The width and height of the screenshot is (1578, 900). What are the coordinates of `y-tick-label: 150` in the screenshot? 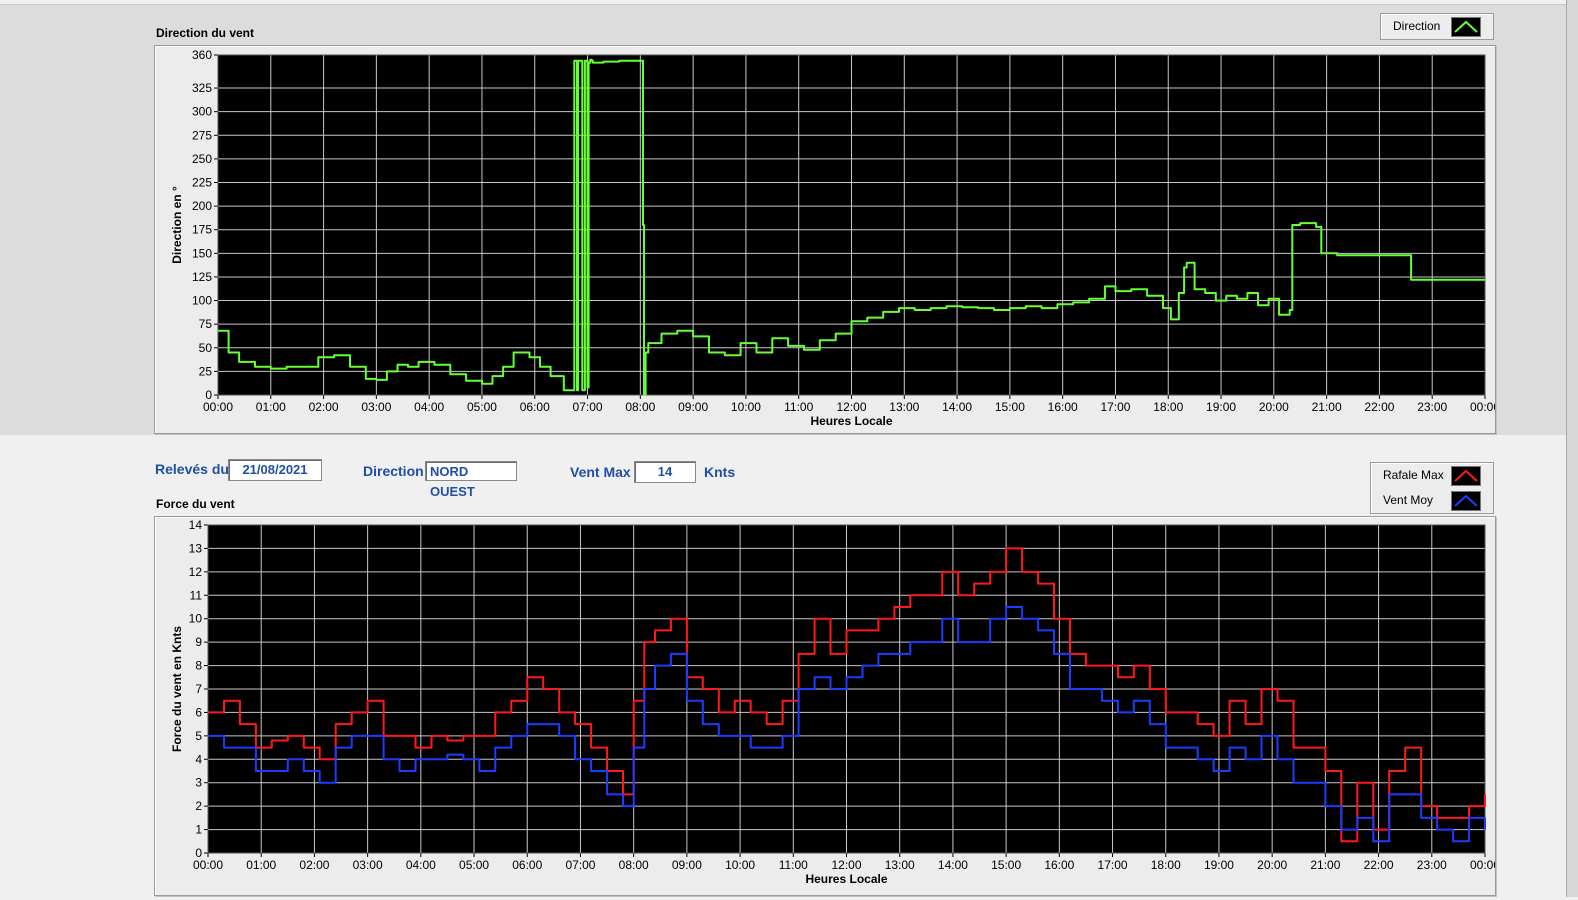 It's located at (202, 253).